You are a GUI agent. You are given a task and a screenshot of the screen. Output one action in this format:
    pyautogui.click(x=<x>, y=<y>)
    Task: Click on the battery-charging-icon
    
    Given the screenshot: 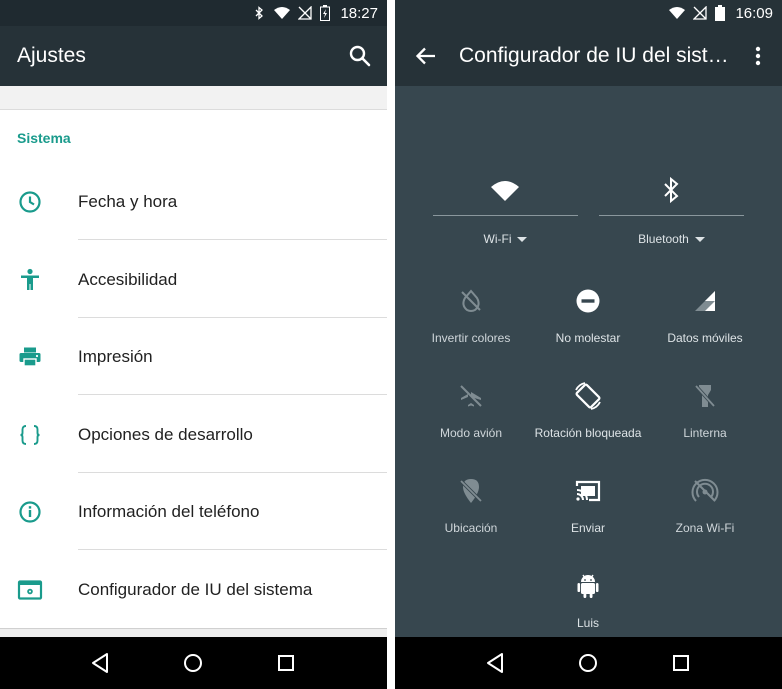 What is the action you would take?
    pyautogui.click(x=325, y=13)
    